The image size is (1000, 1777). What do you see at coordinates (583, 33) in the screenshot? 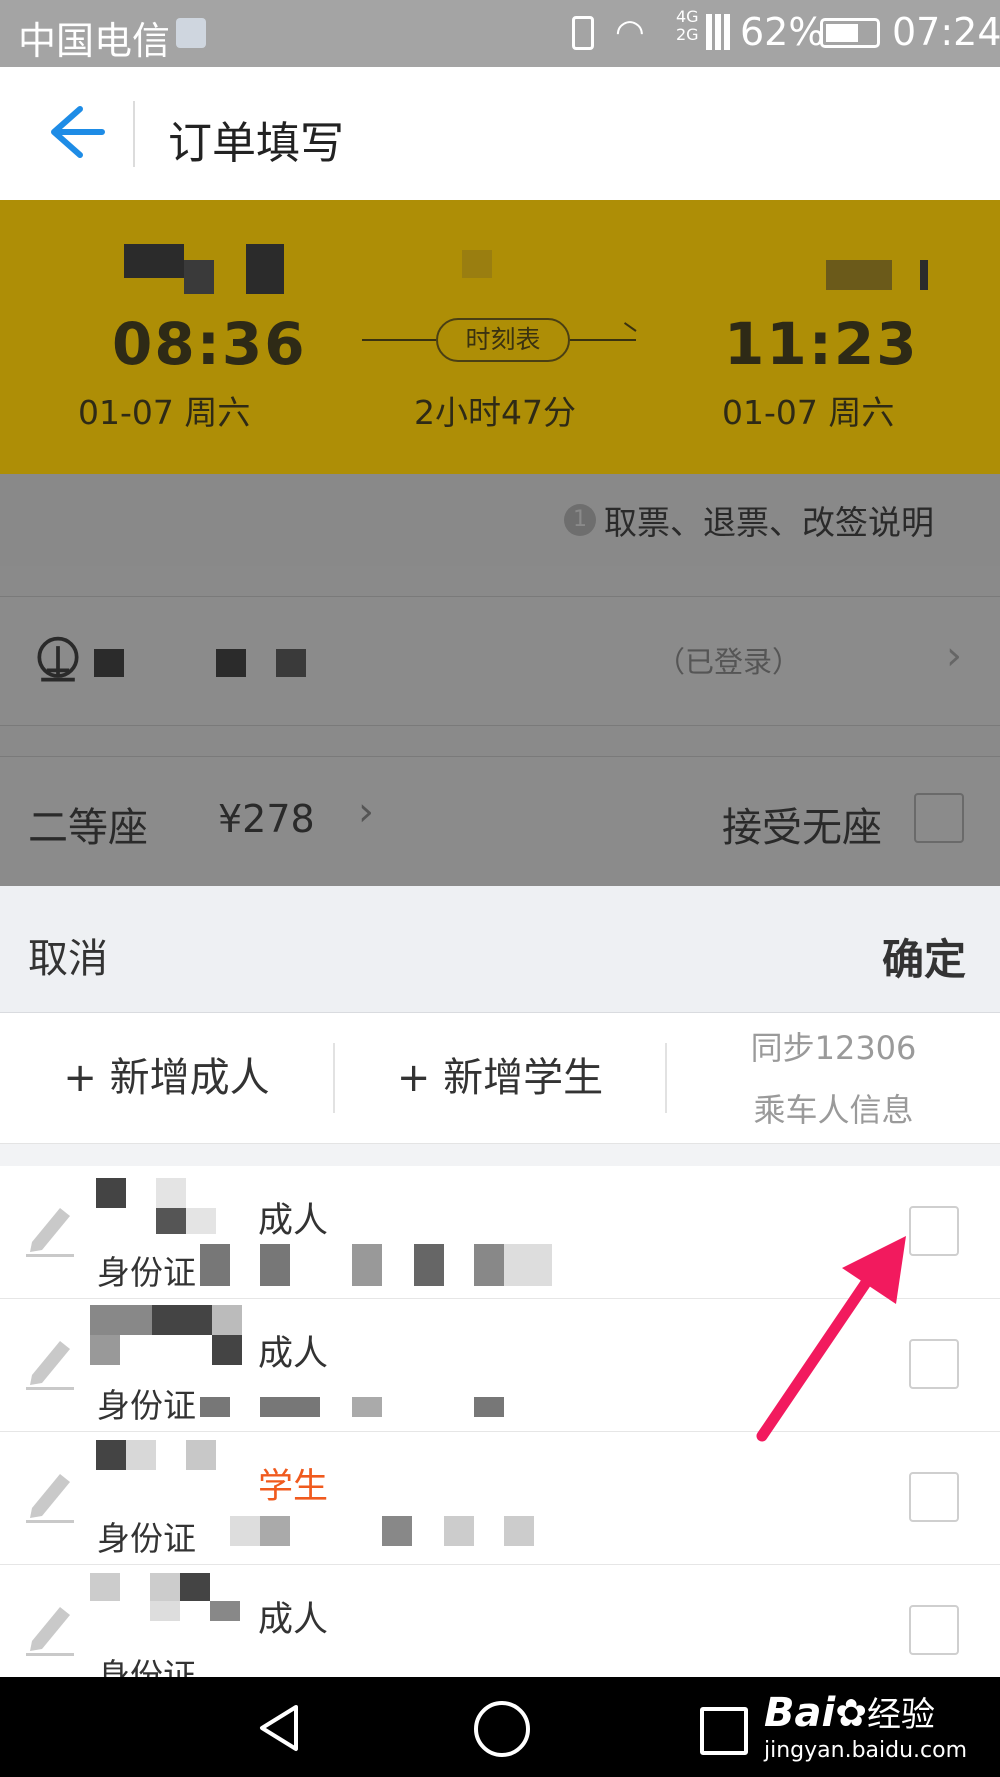
I see `vibrate-icon` at bounding box center [583, 33].